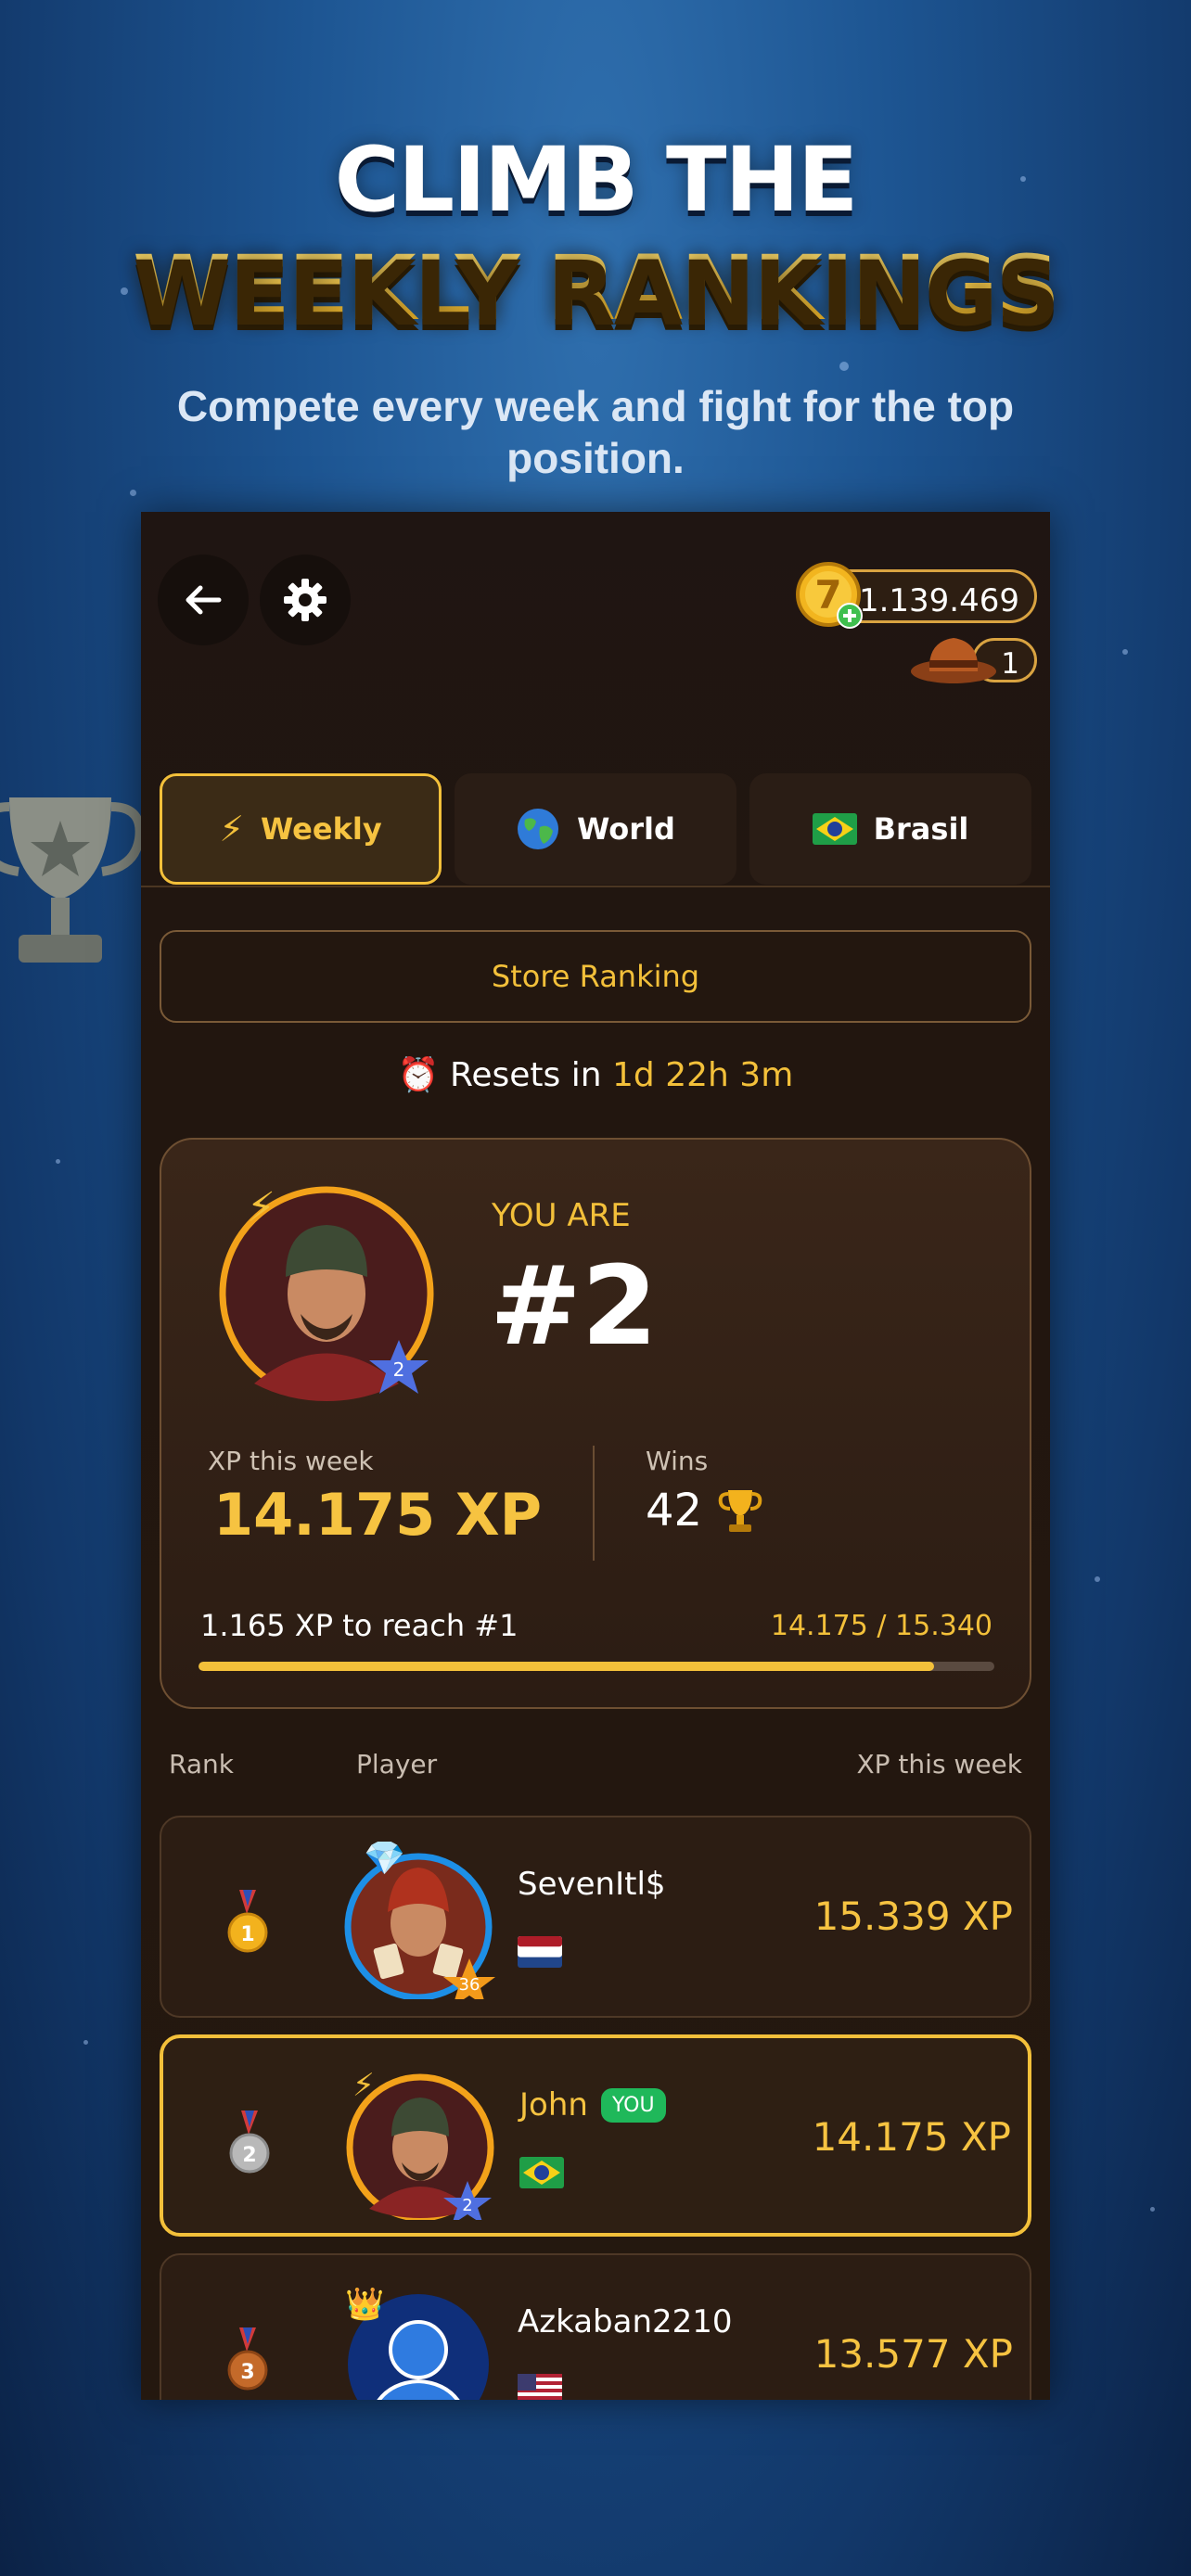 This screenshot has height=2576, width=1191. What do you see at coordinates (378, 1515) in the screenshot?
I see `xp-week-value: 14.175 XP` at bounding box center [378, 1515].